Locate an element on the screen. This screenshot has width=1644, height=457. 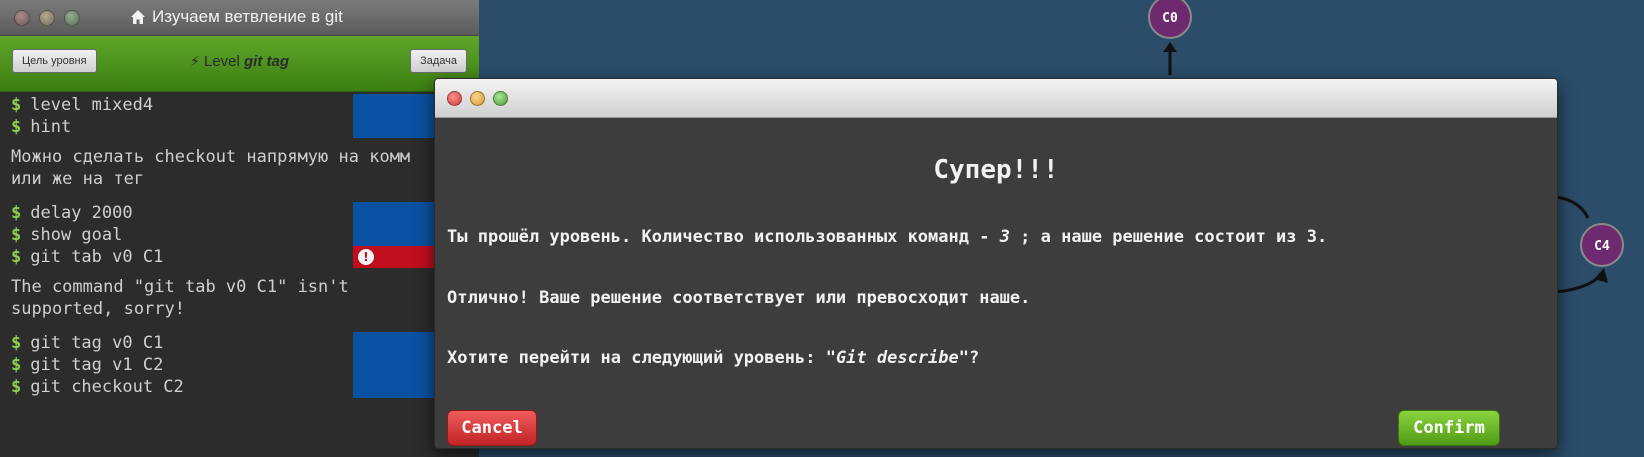
command-line: $ delay 2000 is located at coordinates (239, 213).